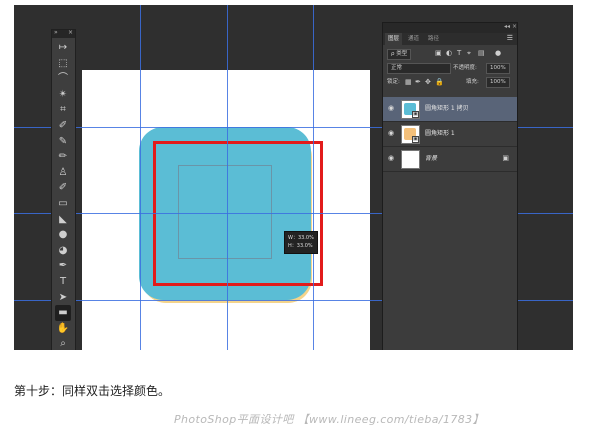 This screenshot has width=596, height=439. Describe the element at coordinates (63, 266) in the screenshot. I see `pen-tool-icon: ✒` at that location.